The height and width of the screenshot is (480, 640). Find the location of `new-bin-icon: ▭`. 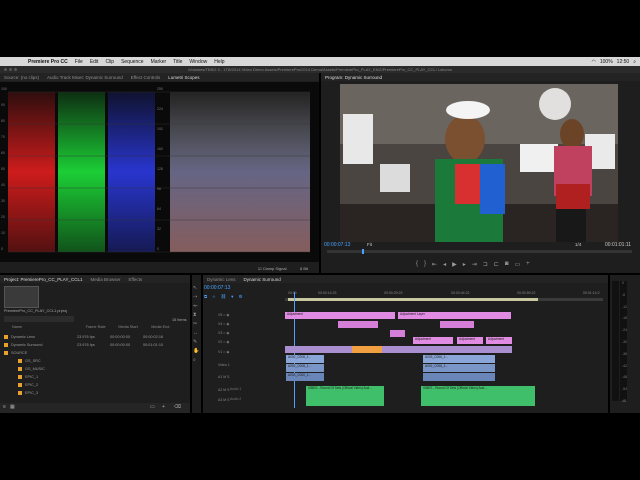

new-bin-icon: ▭ is located at coordinates (152, 407).